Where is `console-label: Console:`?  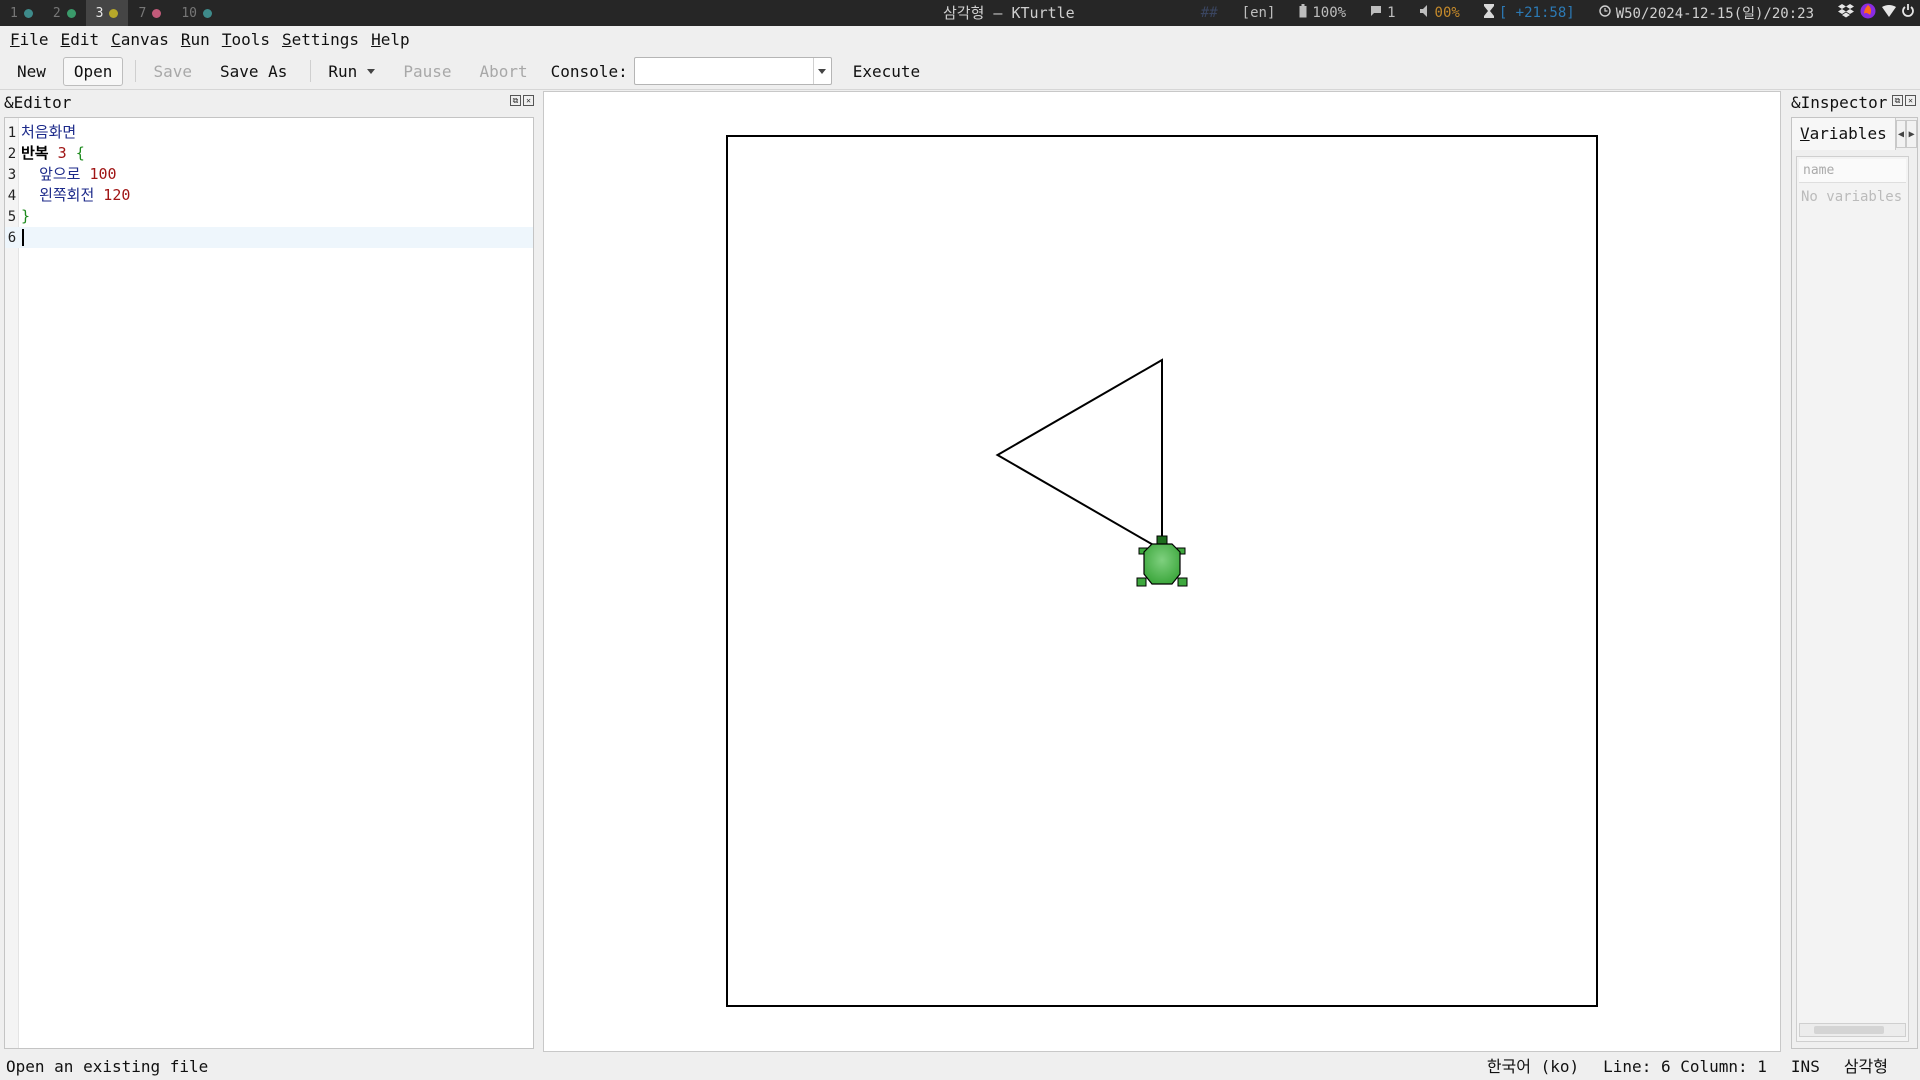
console-label: Console: is located at coordinates (589, 71).